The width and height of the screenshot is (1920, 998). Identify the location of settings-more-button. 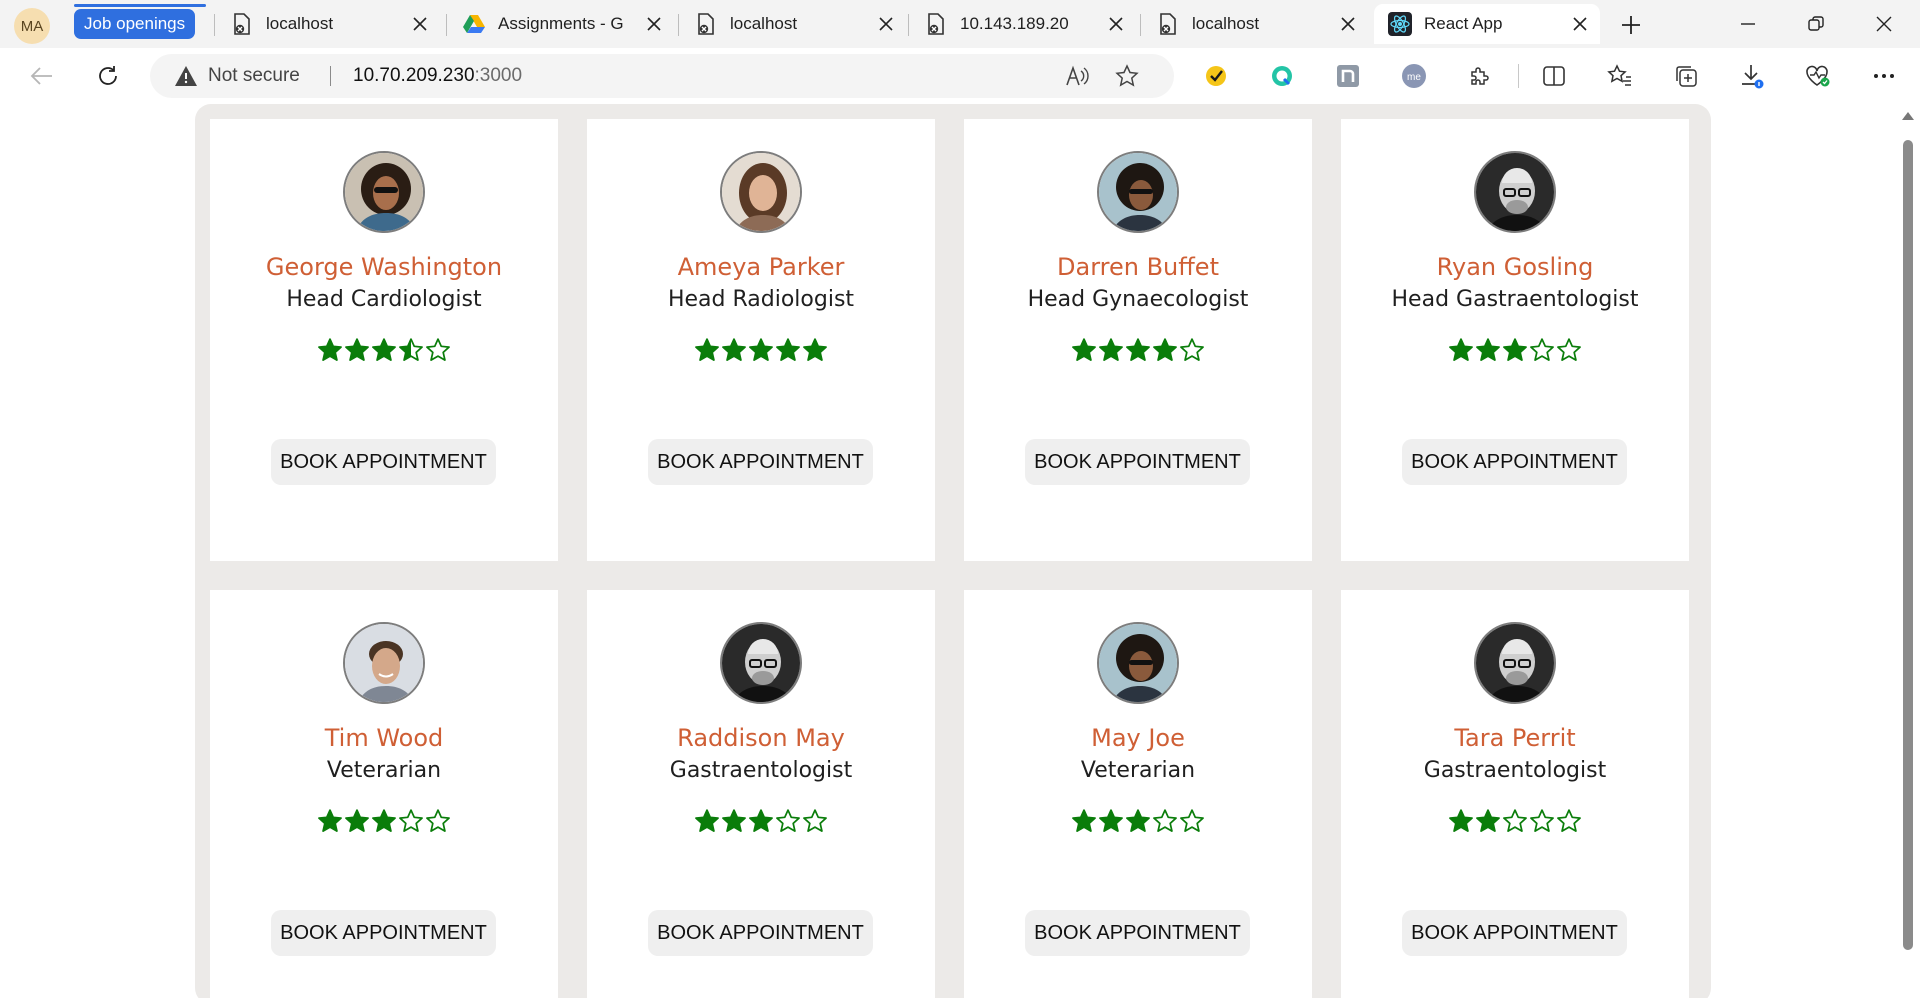
(1884, 76).